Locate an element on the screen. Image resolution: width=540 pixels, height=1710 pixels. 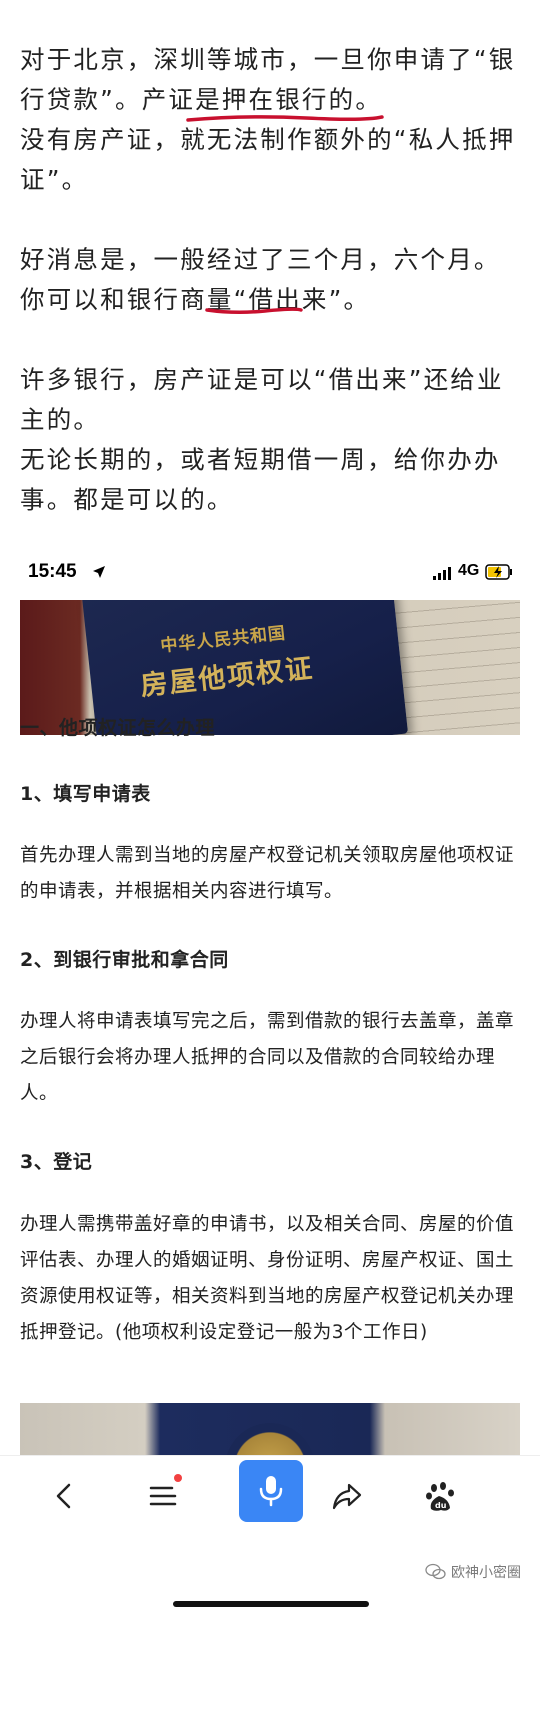
step2-title: 2、到银行审批和拿合同 is located at coordinates (124, 960).